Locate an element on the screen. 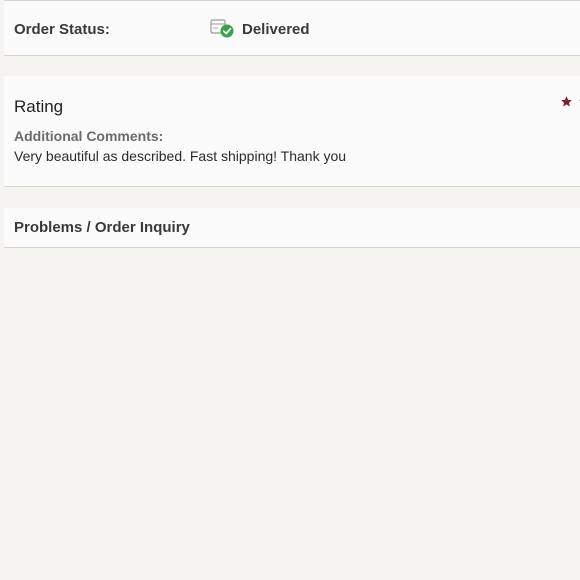  order-status-value: Delivered is located at coordinates (276, 29).